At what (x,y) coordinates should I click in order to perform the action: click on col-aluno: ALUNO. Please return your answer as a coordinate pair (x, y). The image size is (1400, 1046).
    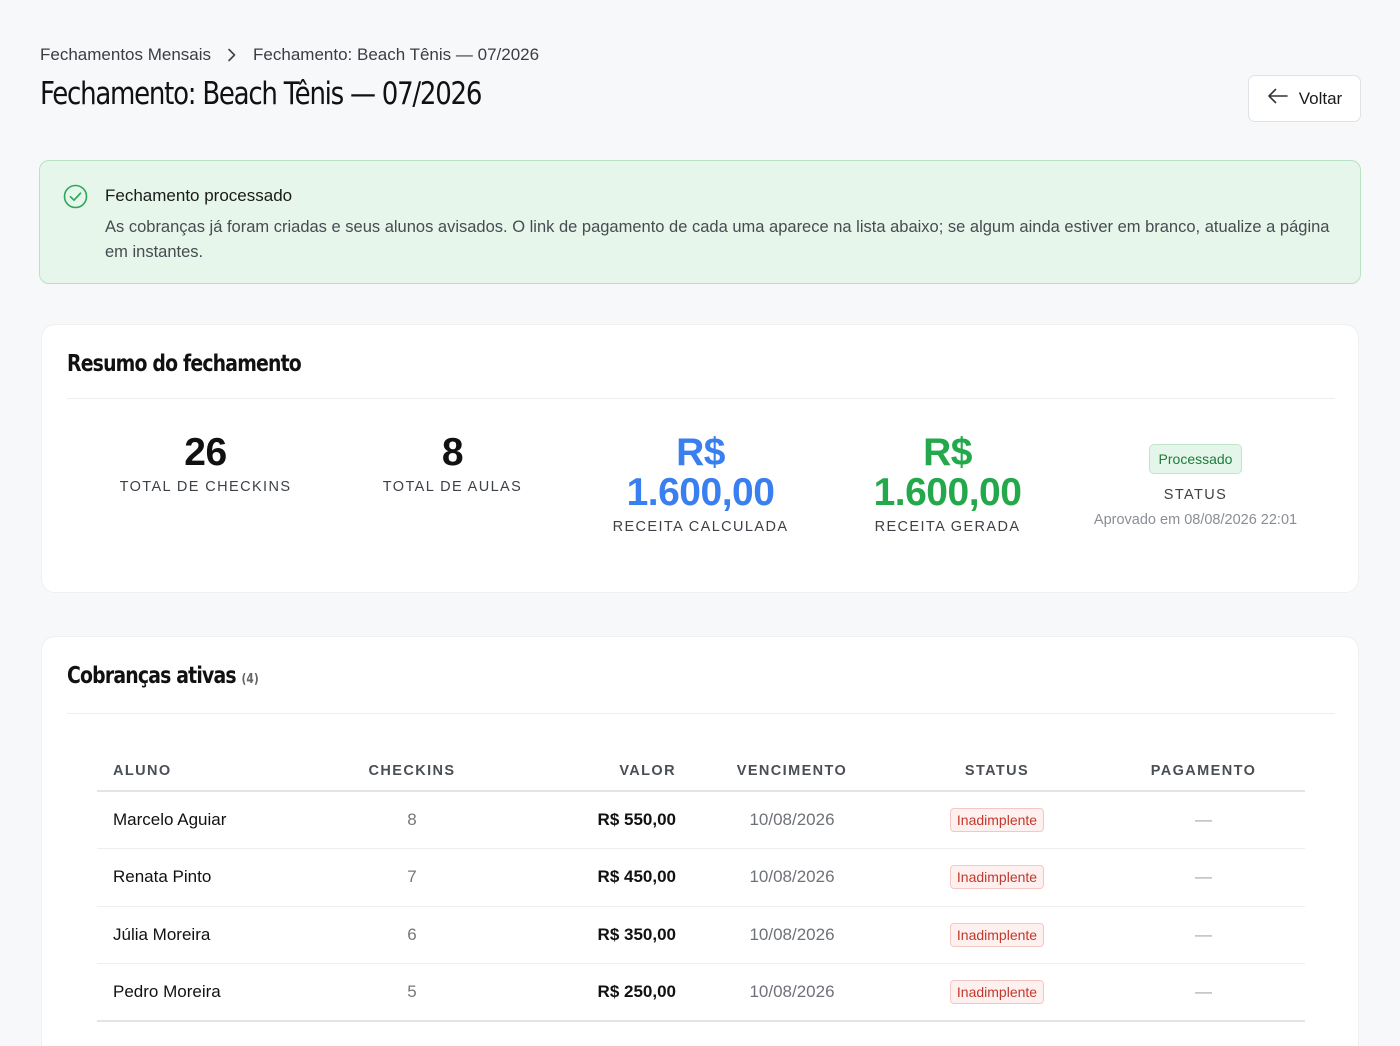
    Looking at the image, I should click on (212, 771).